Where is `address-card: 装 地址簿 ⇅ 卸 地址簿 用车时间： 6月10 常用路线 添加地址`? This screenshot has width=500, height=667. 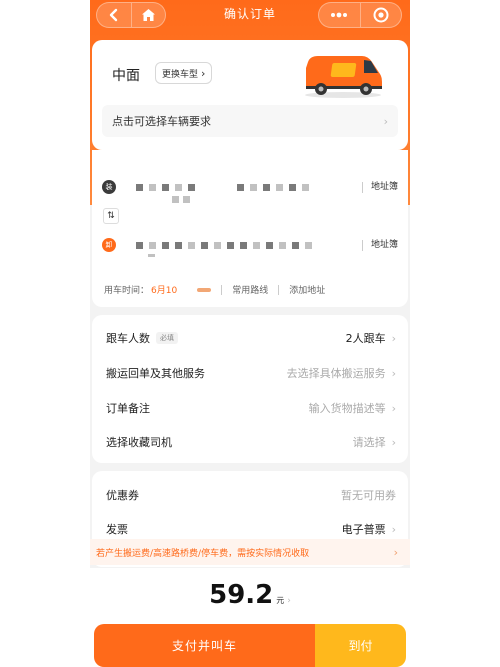
address-card: 装 地址簿 ⇅ 卸 地址簿 用车时间： 6月10 常用路线 添加地址 is located at coordinates (250, 228).